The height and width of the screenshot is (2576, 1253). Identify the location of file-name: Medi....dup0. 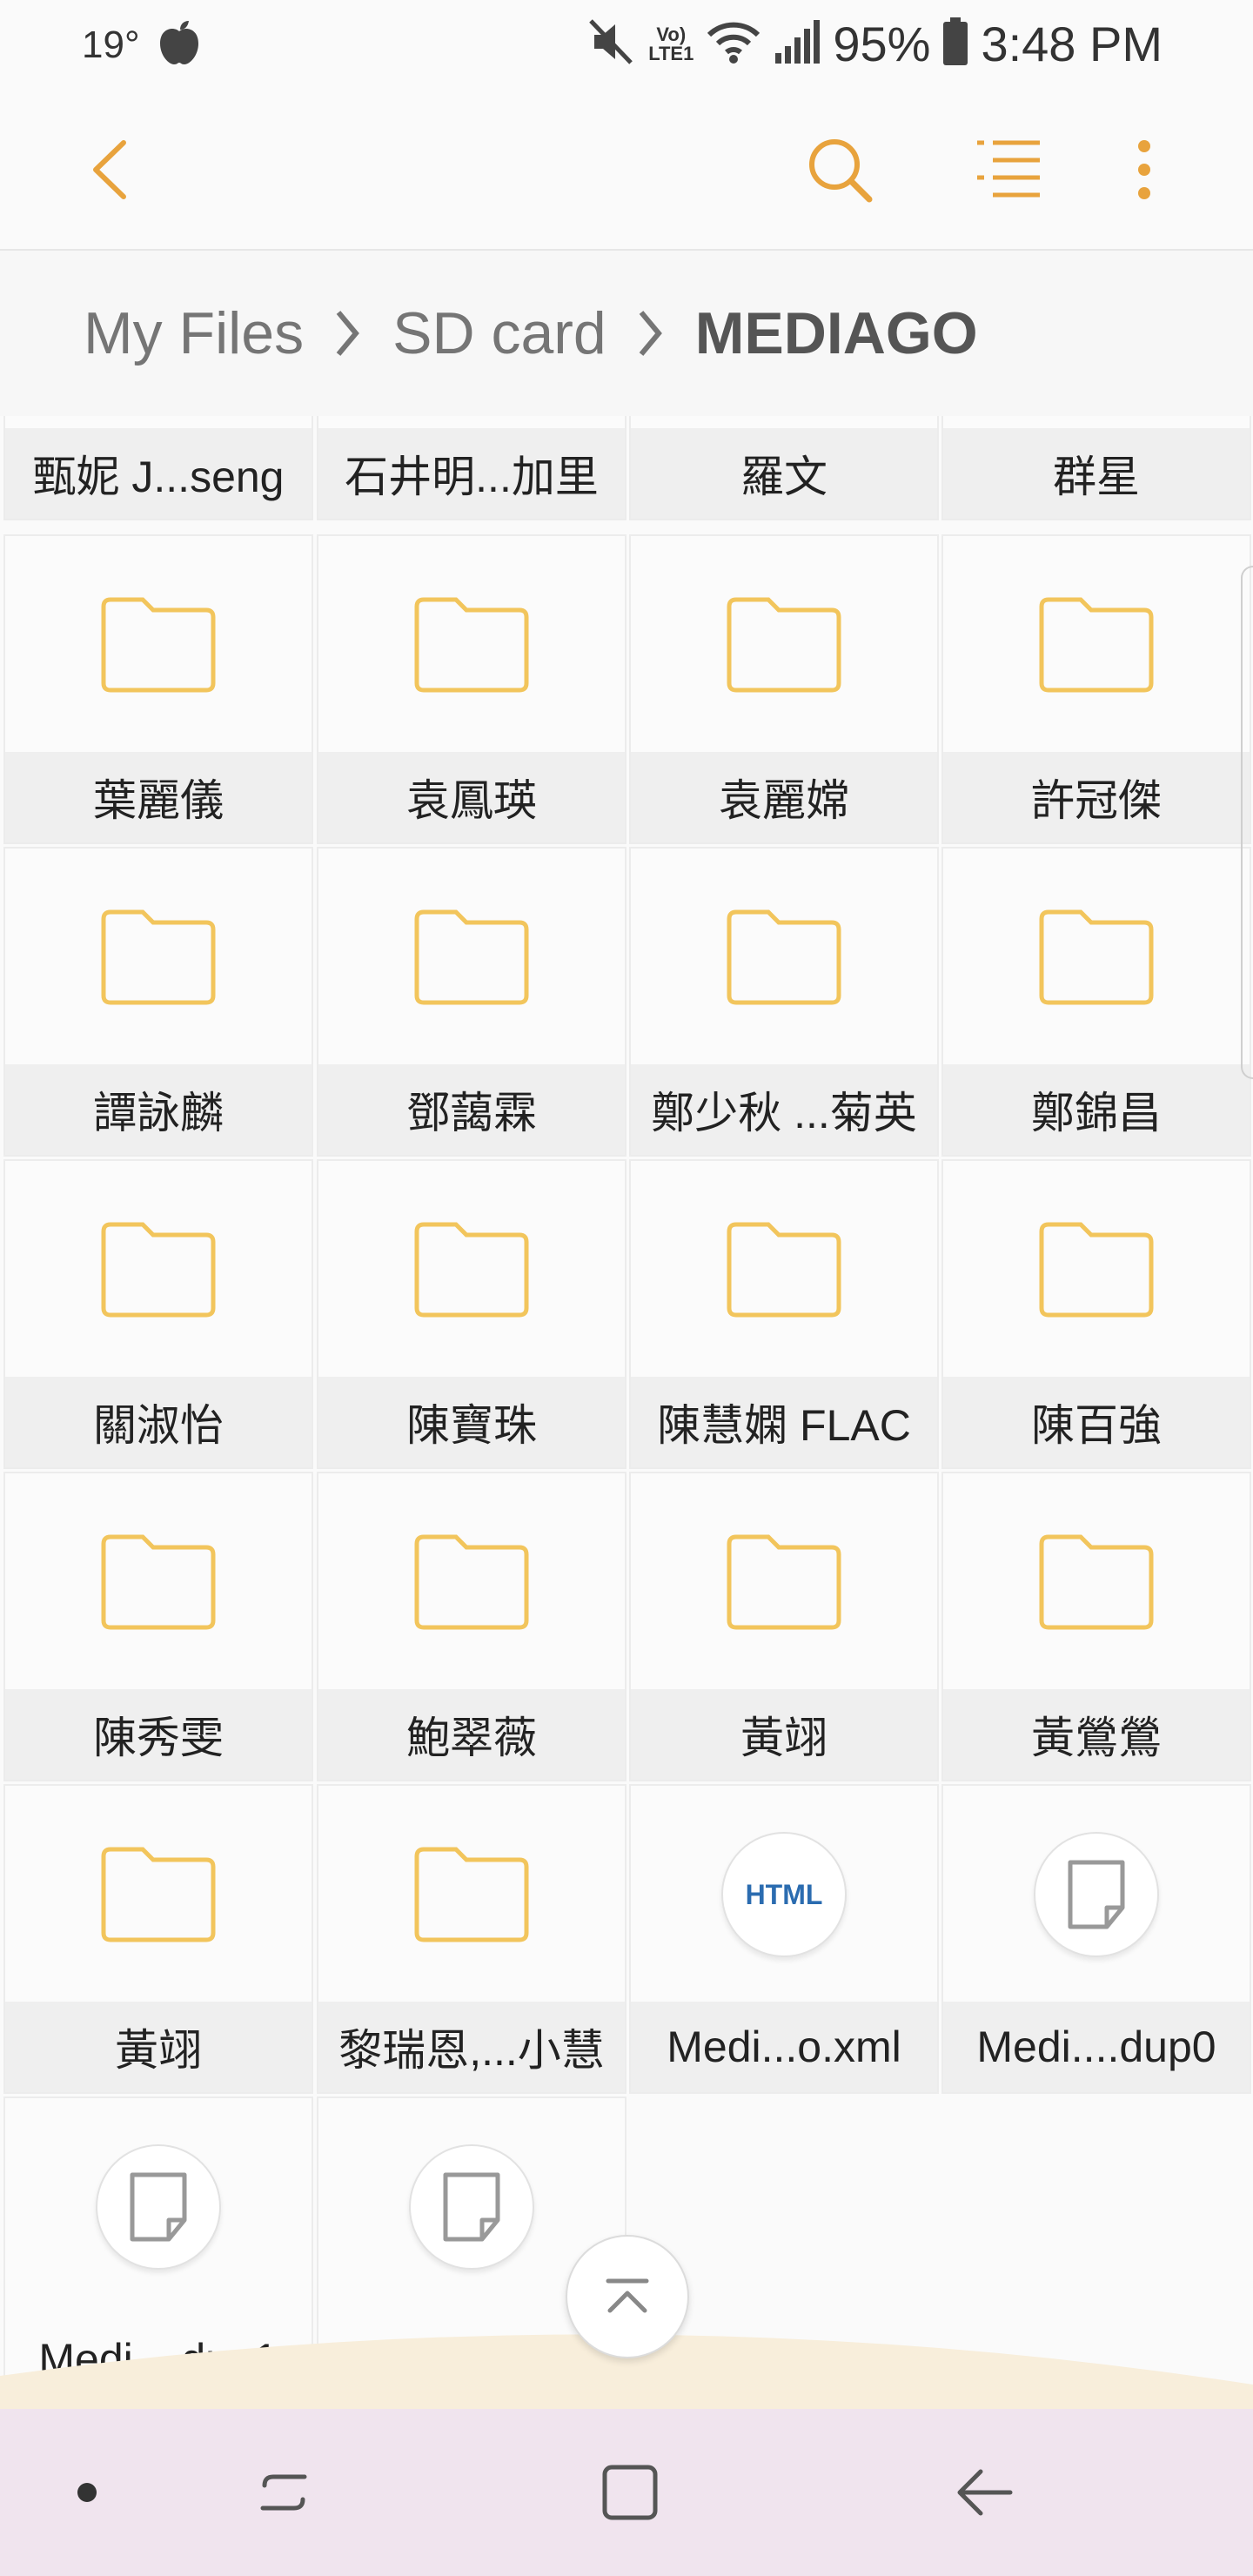
(1096, 2047).